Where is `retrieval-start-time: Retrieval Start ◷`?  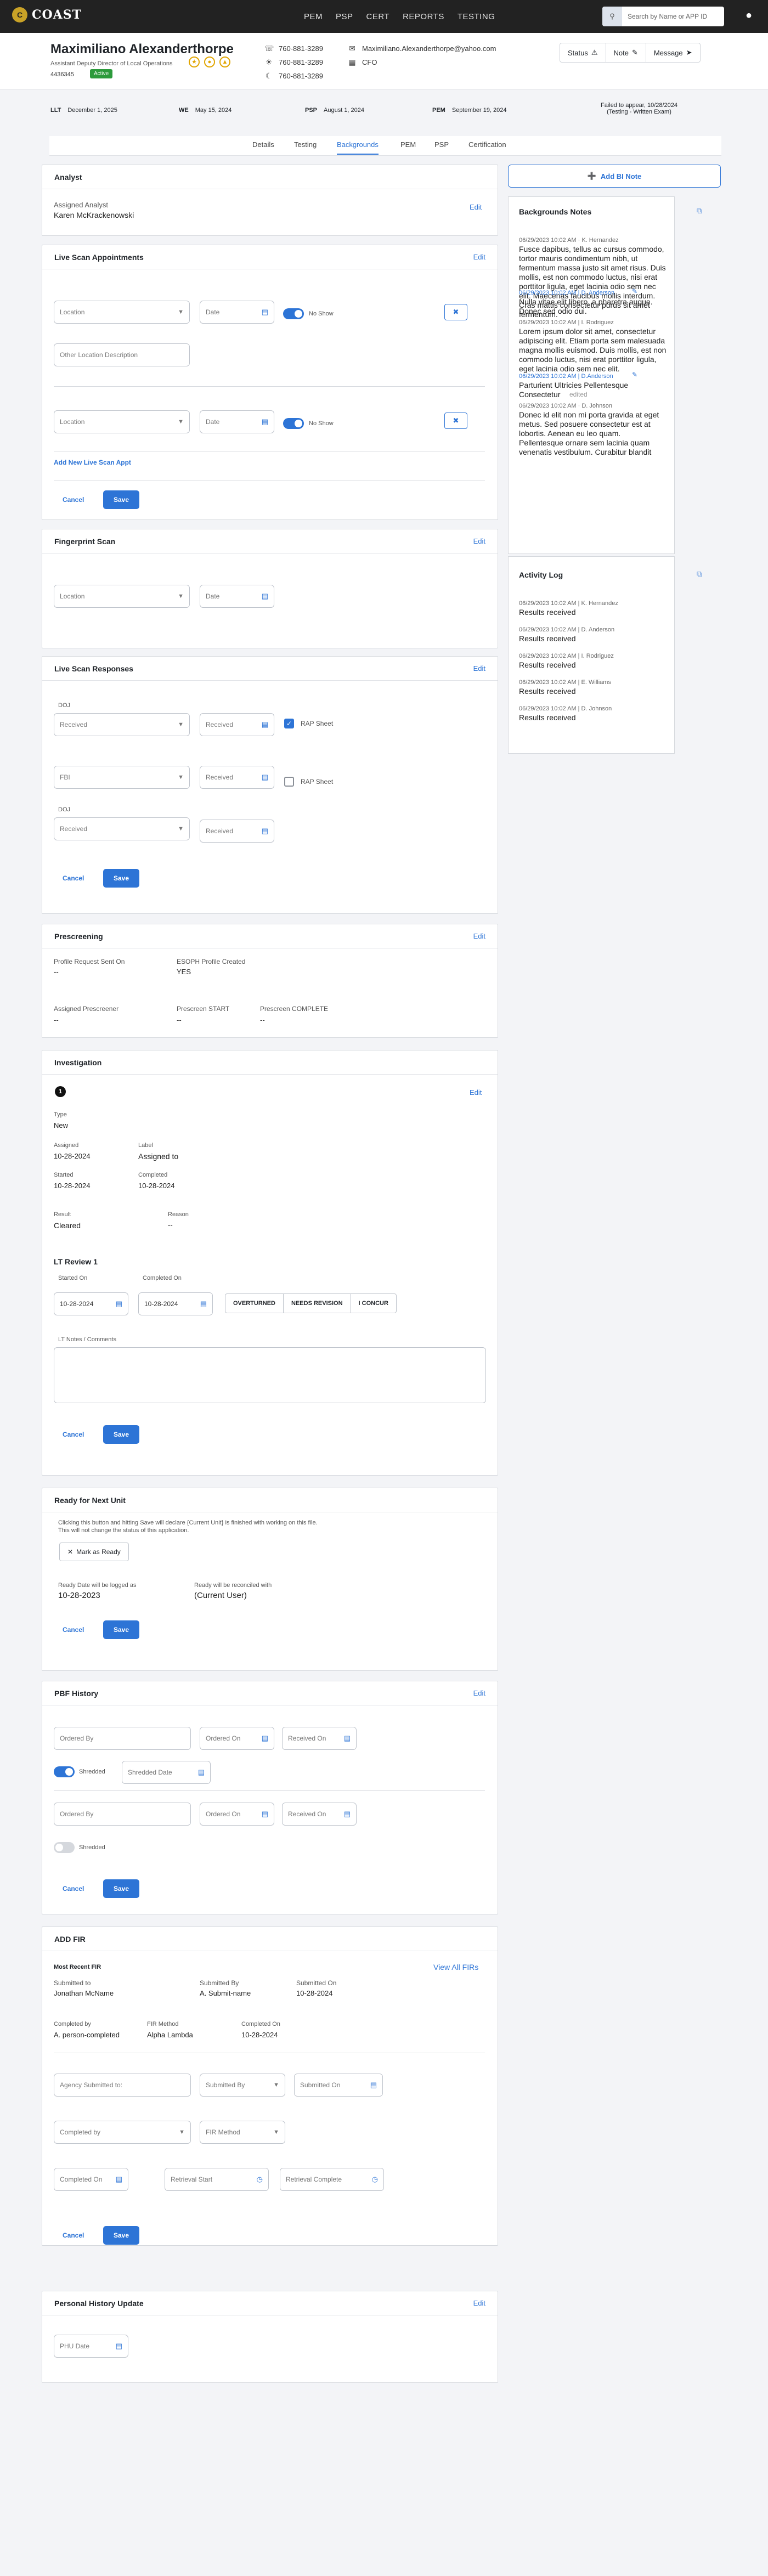
retrieval-start-time: Retrieval Start ◷ is located at coordinates (217, 2179).